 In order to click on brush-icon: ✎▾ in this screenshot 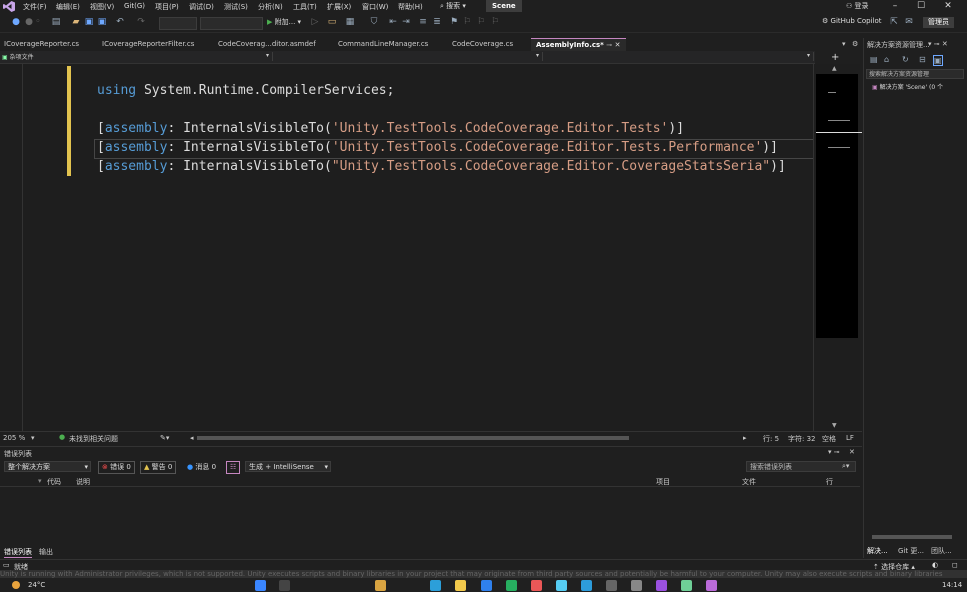, I will do `click(164, 438)`.